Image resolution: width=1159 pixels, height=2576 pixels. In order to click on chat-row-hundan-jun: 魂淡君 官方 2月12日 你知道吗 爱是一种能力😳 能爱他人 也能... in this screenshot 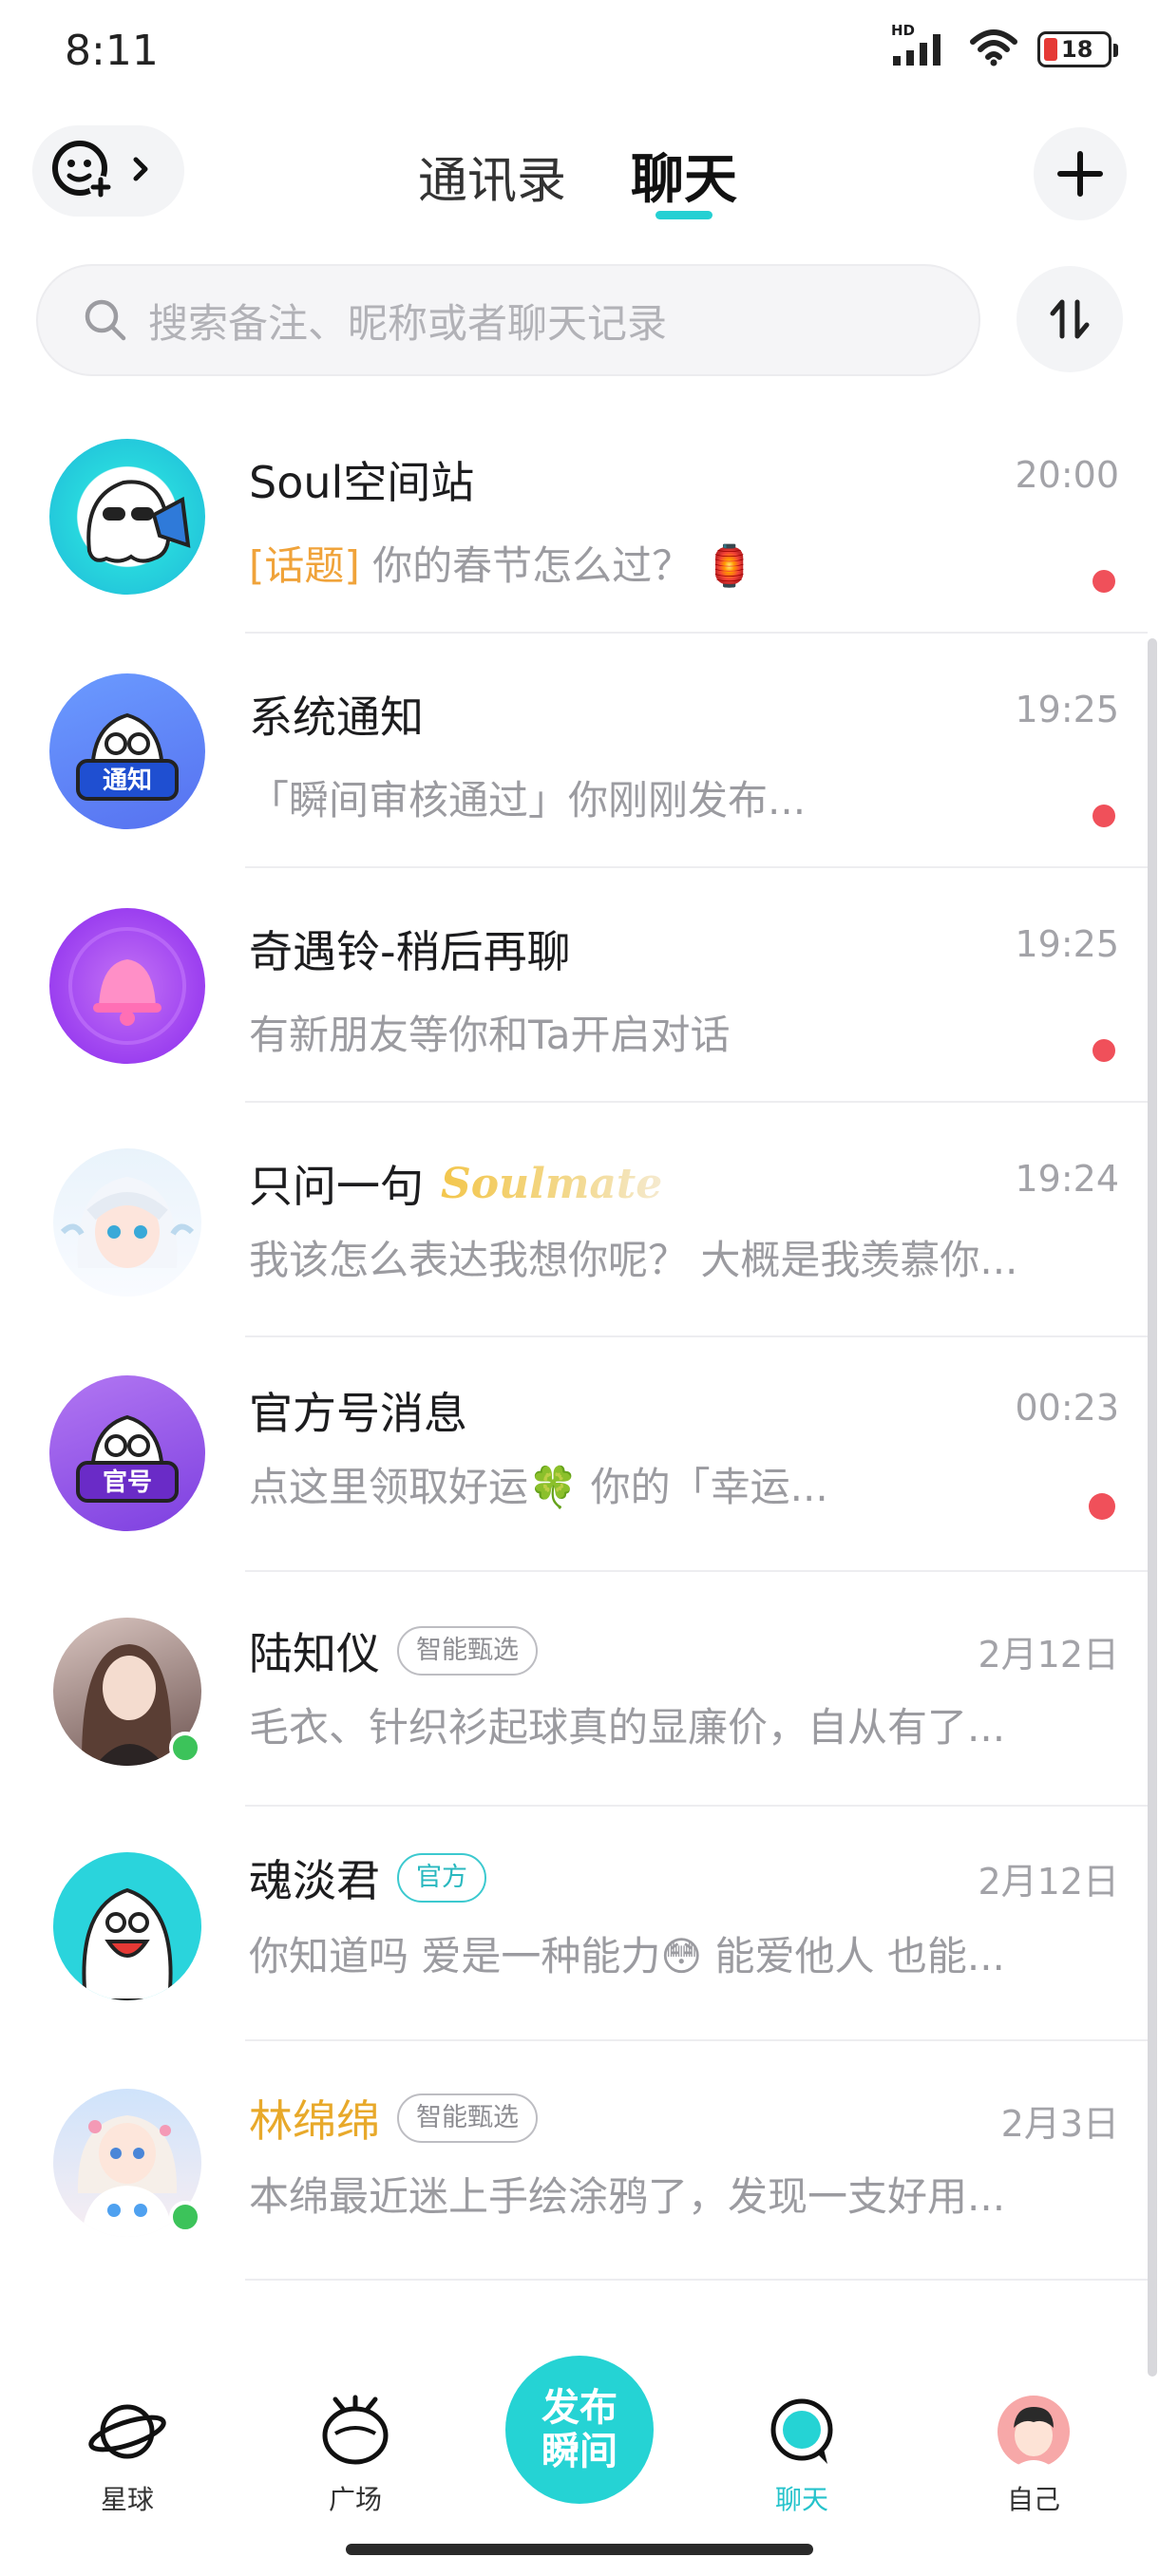, I will do `click(574, 1924)`.